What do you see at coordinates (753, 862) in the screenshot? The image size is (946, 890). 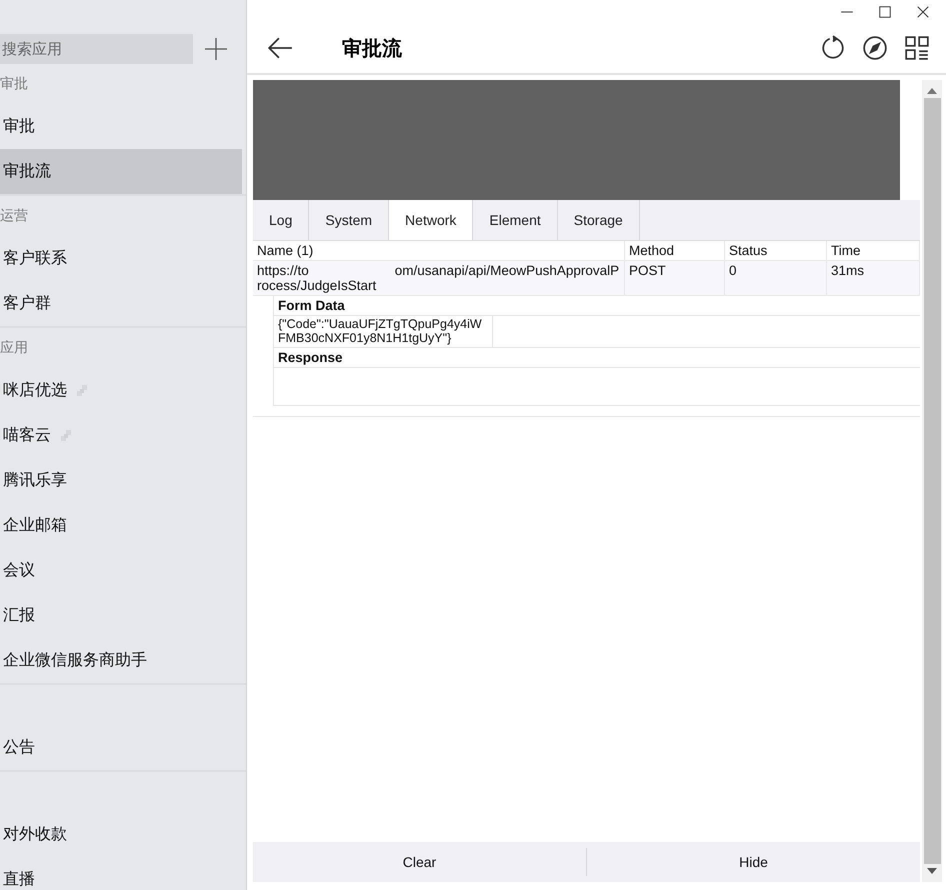 I see `console-button: Hide` at bounding box center [753, 862].